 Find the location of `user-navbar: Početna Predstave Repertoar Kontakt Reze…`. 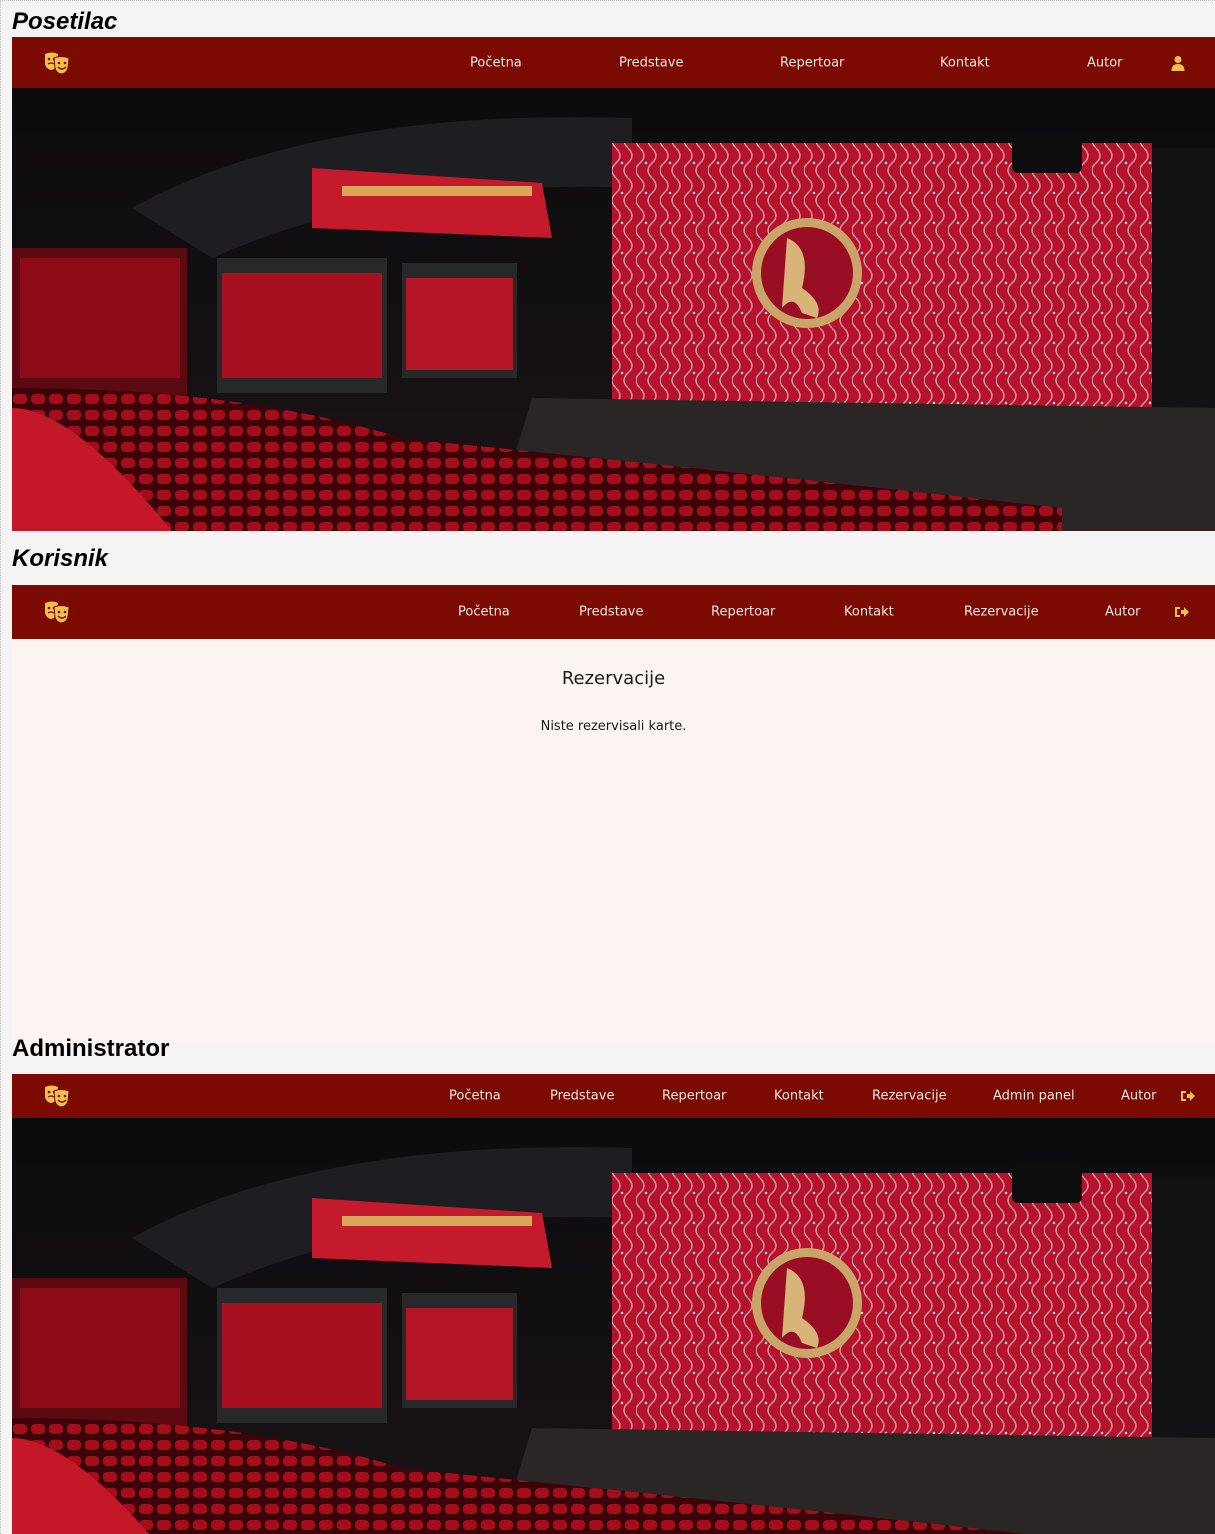

user-navbar: Početna Predstave Repertoar Kontakt Reze… is located at coordinates (613, 612).